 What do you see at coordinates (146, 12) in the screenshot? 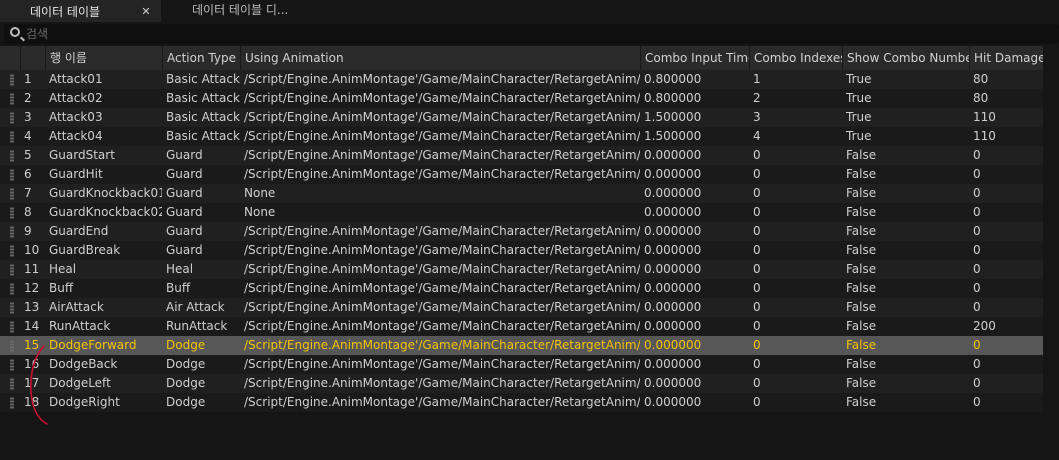
I see `close-icon: ✕` at bounding box center [146, 12].